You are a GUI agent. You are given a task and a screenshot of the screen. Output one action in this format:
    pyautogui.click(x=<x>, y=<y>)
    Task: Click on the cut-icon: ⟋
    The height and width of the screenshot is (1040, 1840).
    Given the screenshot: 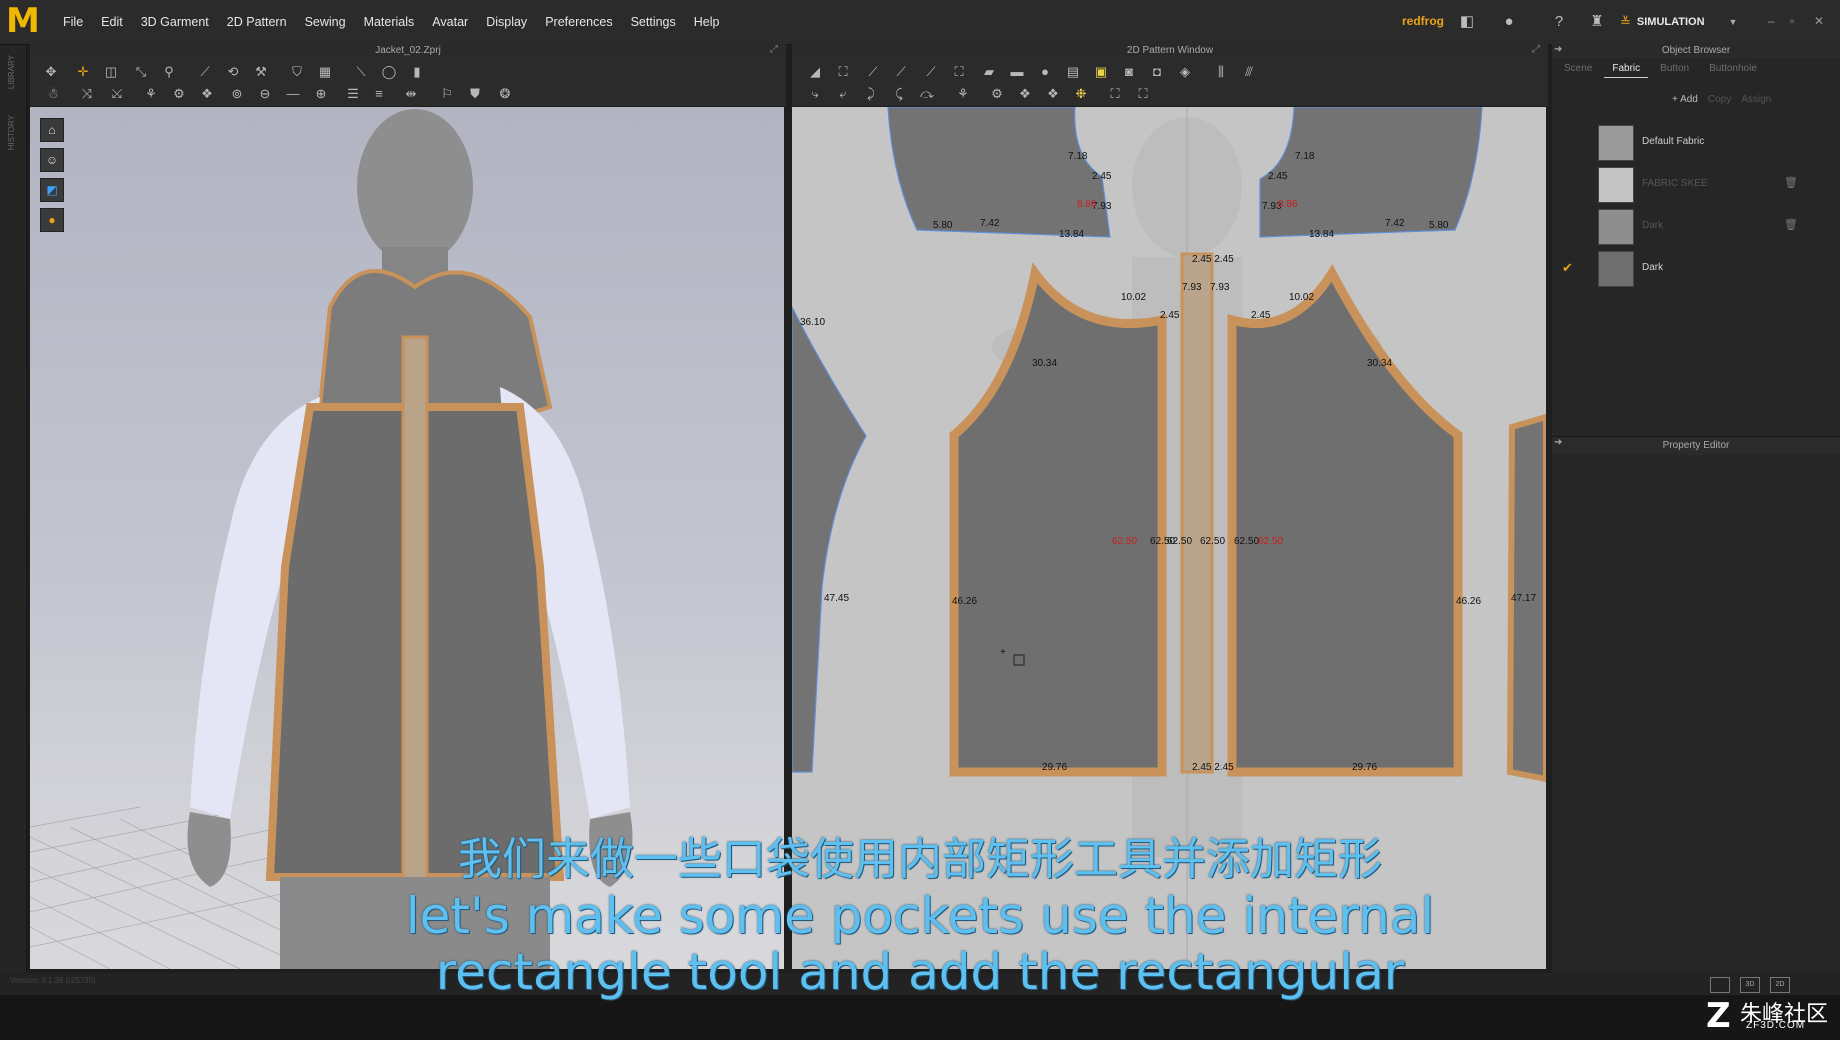 What is the action you would take?
    pyautogui.click(x=931, y=72)
    